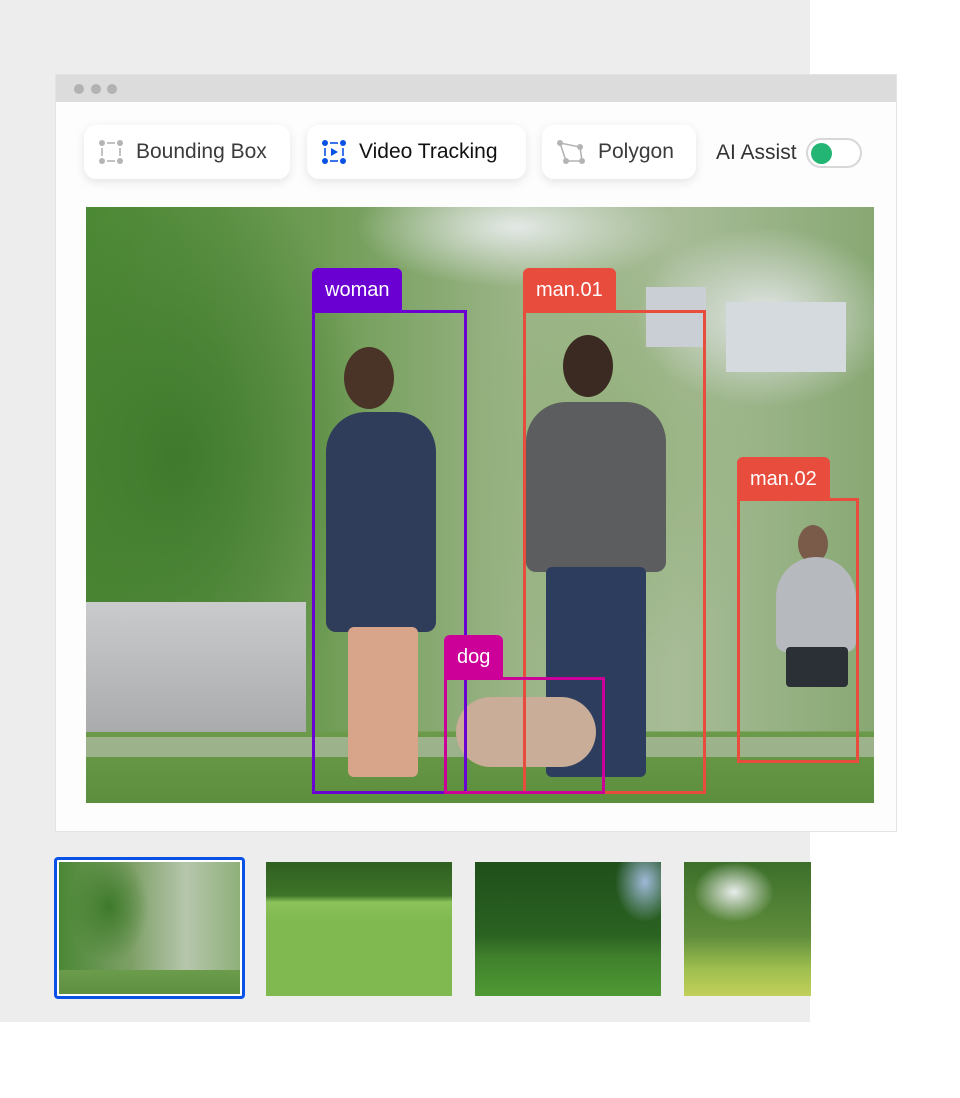 The image size is (960, 1098). I want to click on bbox-dog, so click(524, 735).